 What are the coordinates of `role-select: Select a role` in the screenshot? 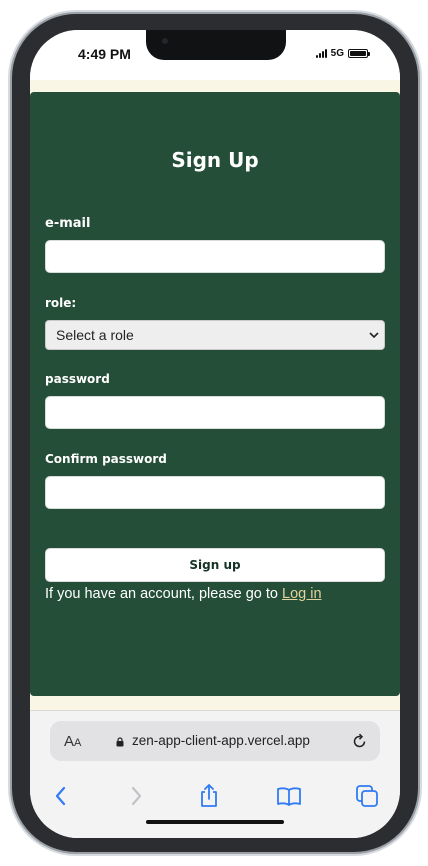 It's located at (215, 335).